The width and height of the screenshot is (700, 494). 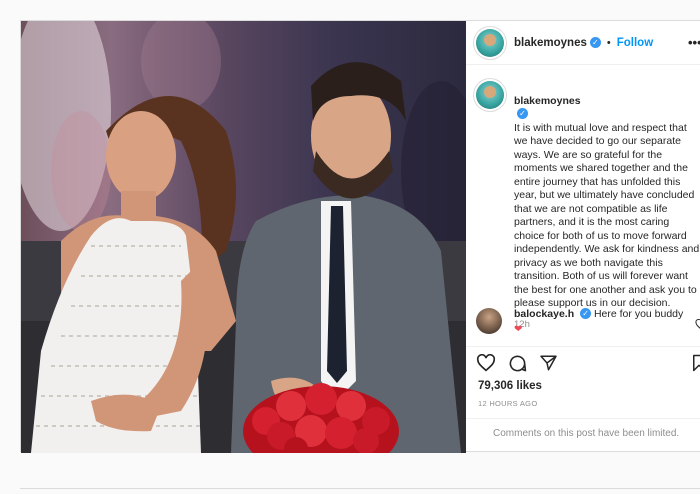 What do you see at coordinates (508, 403) in the screenshot?
I see `post-timestamp: 12 HOURS AGO` at bounding box center [508, 403].